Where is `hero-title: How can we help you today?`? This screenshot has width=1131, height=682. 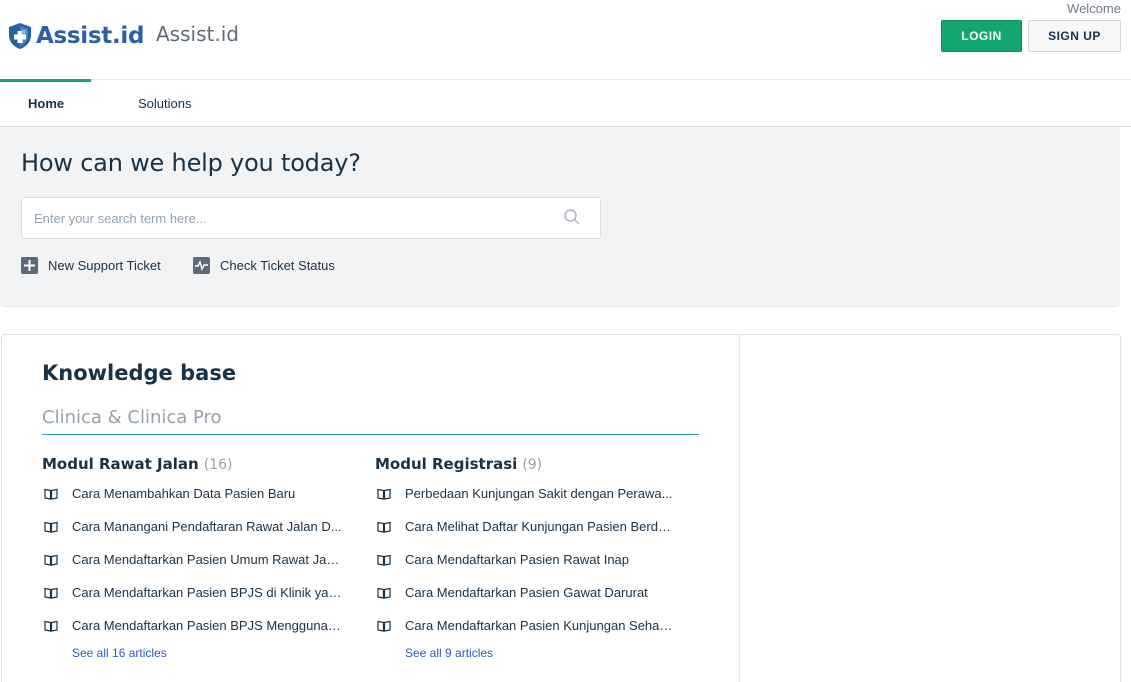 hero-title: How can we help you today? is located at coordinates (191, 163).